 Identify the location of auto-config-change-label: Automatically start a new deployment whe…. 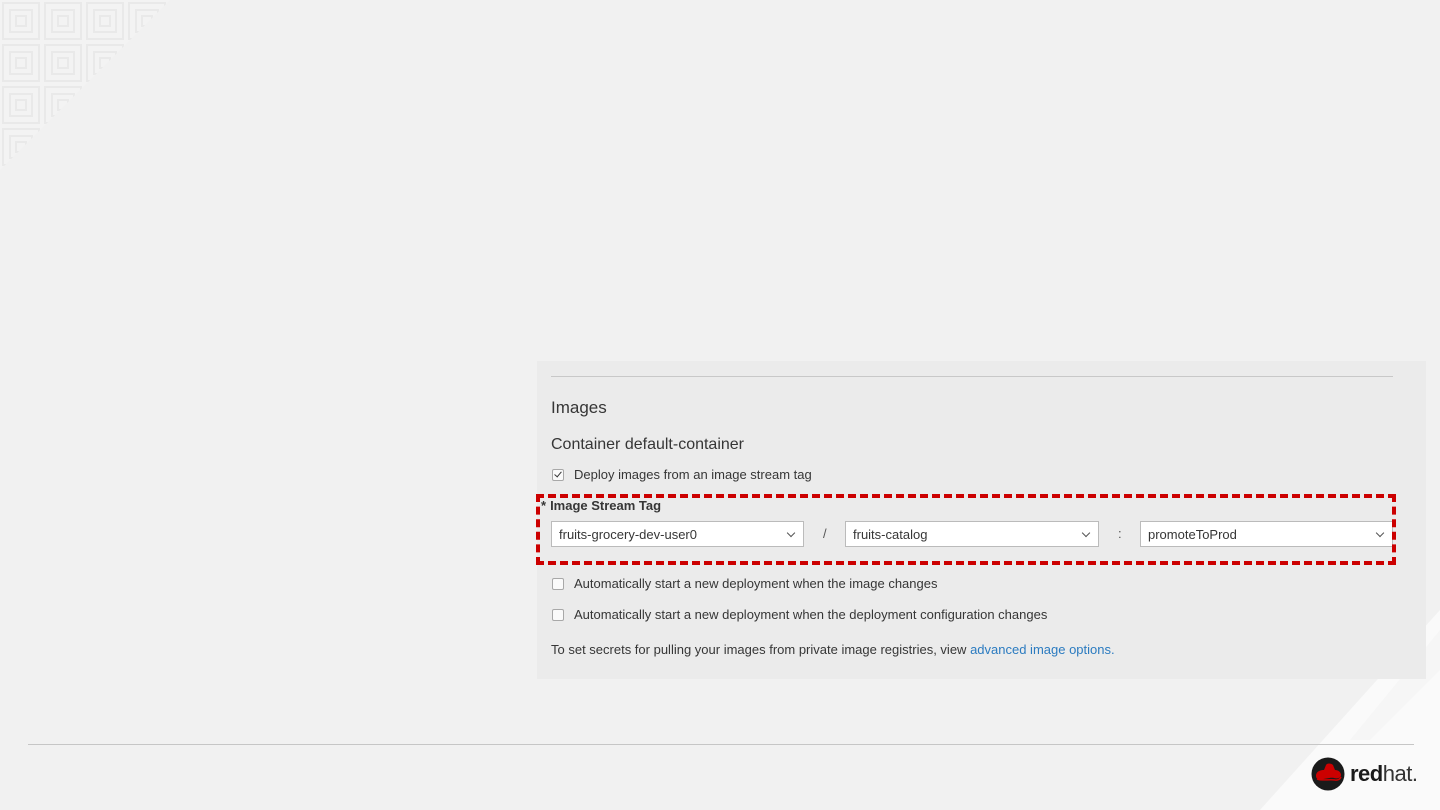
(811, 614).